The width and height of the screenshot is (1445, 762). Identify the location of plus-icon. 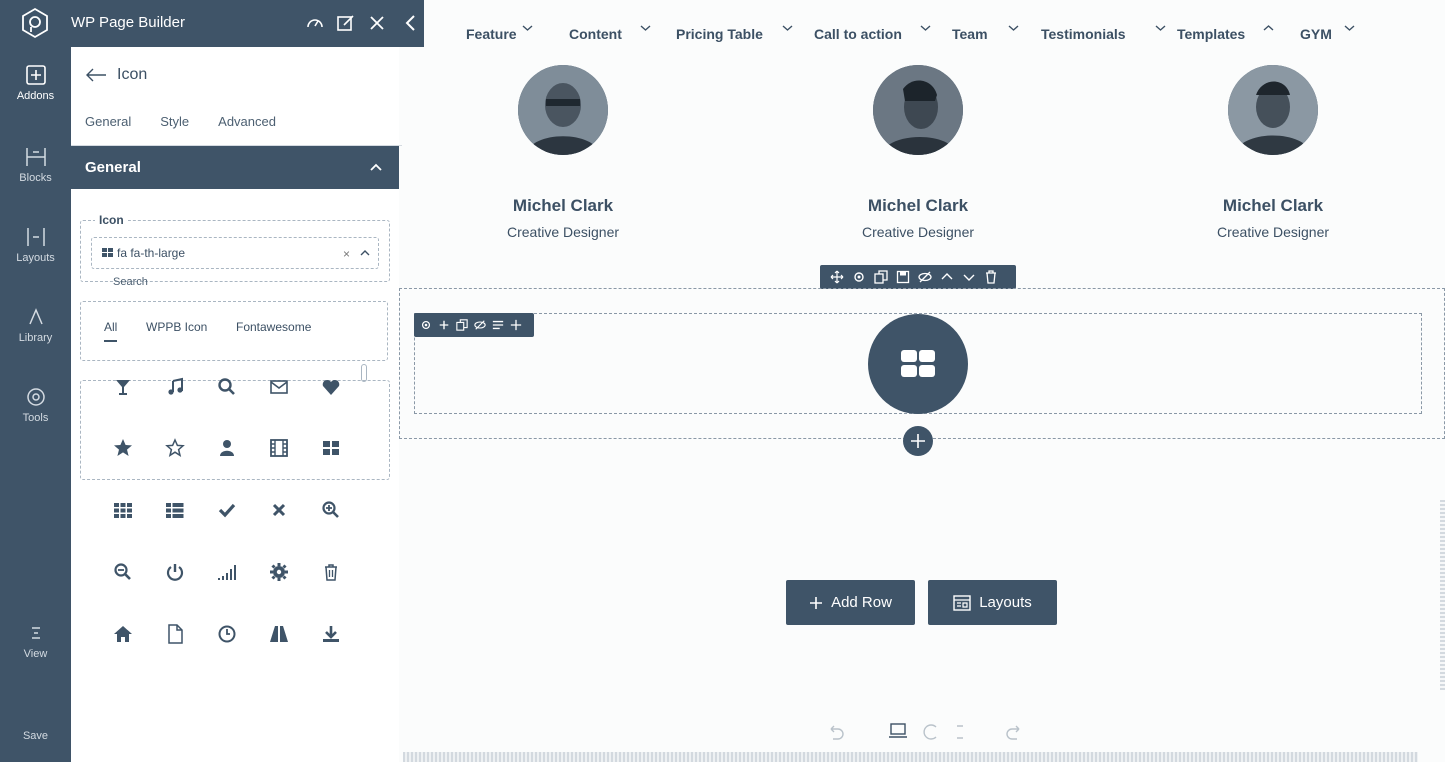
(444, 325).